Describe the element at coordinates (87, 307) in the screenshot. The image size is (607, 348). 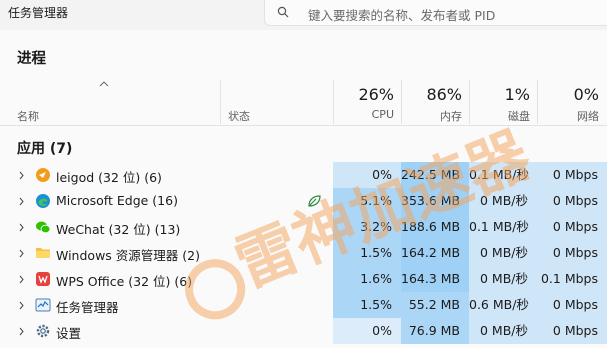
I see `process-name: 任务管理器` at that location.